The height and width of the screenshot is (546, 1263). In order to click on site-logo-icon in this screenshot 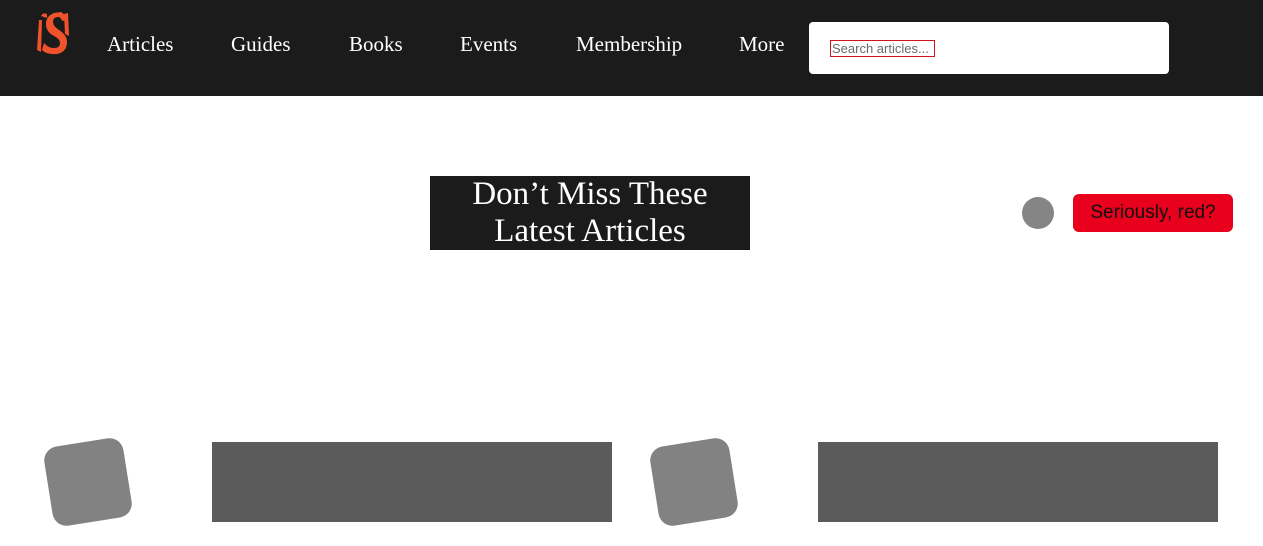, I will do `click(53, 33)`.